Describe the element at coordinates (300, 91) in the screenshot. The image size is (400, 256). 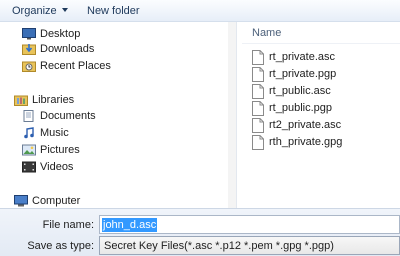
I see `file-name: rt_public.asc` at that location.